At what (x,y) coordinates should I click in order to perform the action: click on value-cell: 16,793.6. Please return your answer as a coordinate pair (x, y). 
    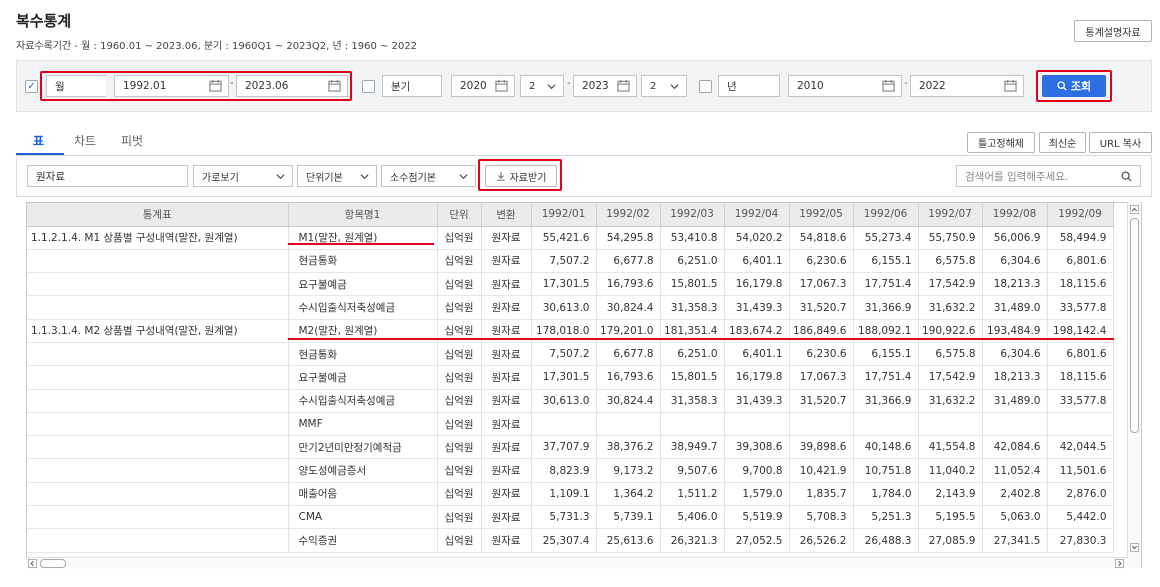
    Looking at the image, I should click on (628, 377).